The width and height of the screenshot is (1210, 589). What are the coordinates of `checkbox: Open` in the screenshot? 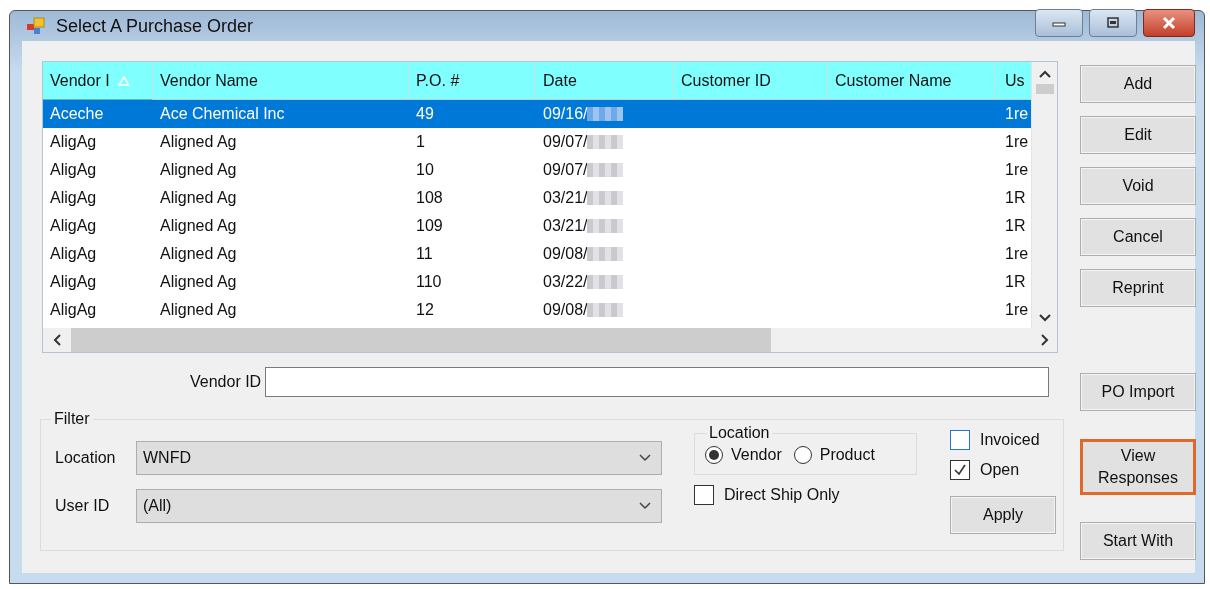 It's located at (1003, 470).